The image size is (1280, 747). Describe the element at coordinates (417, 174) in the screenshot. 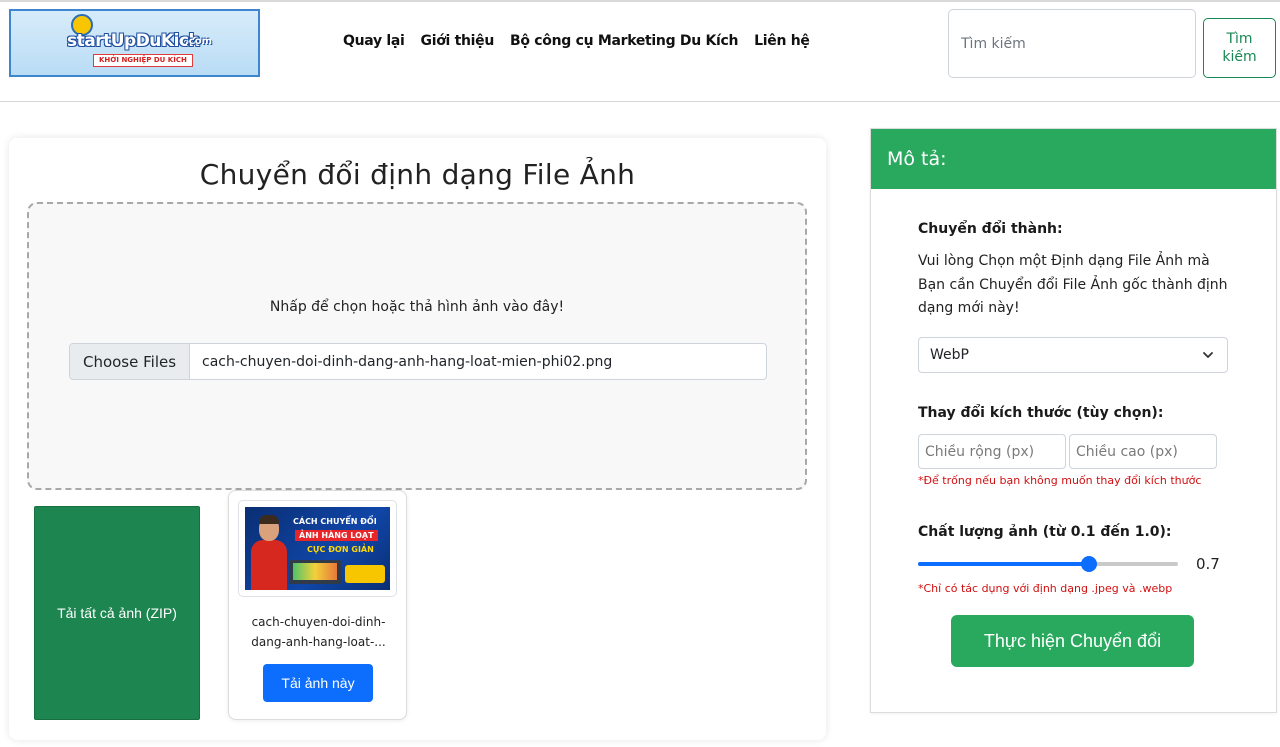

I see `page-title: Chuyển đổi định dạng File Ảnh` at that location.